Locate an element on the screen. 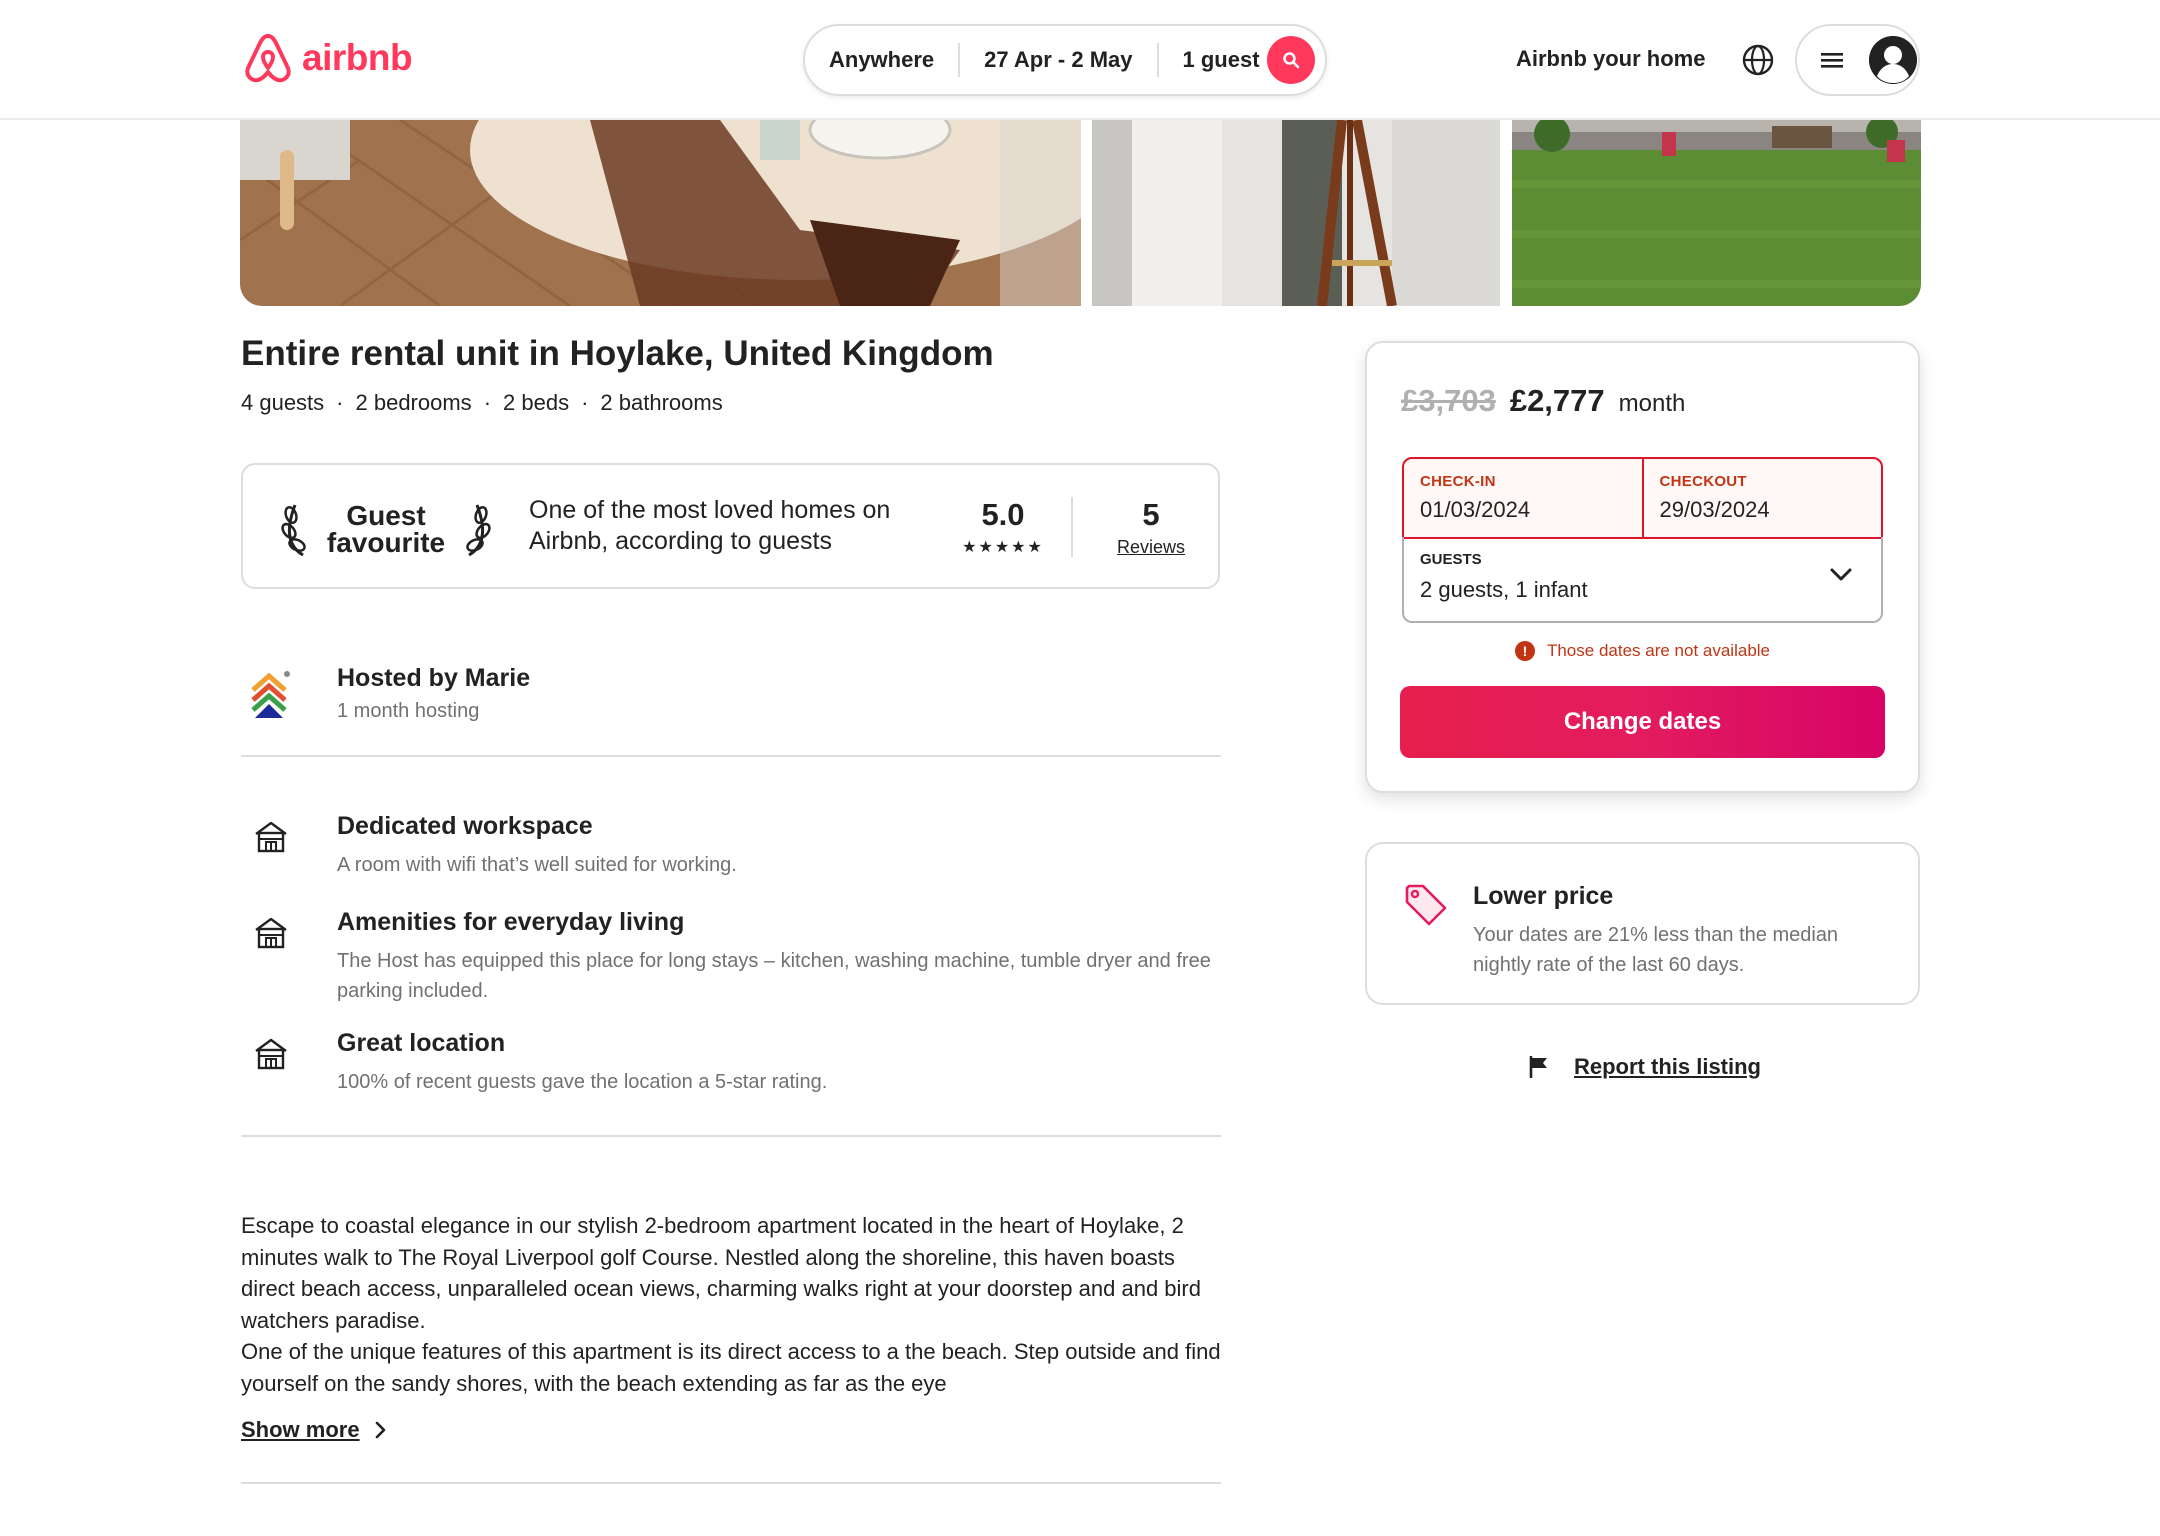 The height and width of the screenshot is (1536, 2160). badge-line-1: Guest is located at coordinates (386, 515).